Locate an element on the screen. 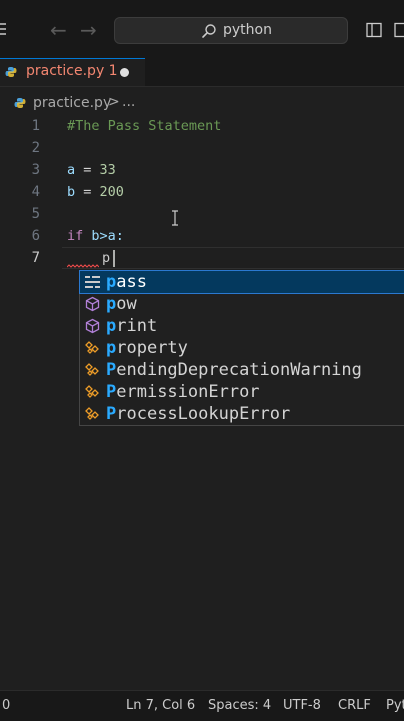 This screenshot has width=404, height=721. suggestion-rest: ass is located at coordinates (131, 282).